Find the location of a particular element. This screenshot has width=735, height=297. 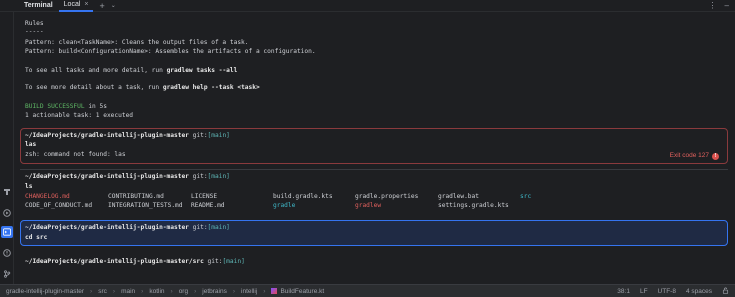

problems-icon is located at coordinates (7, 253).